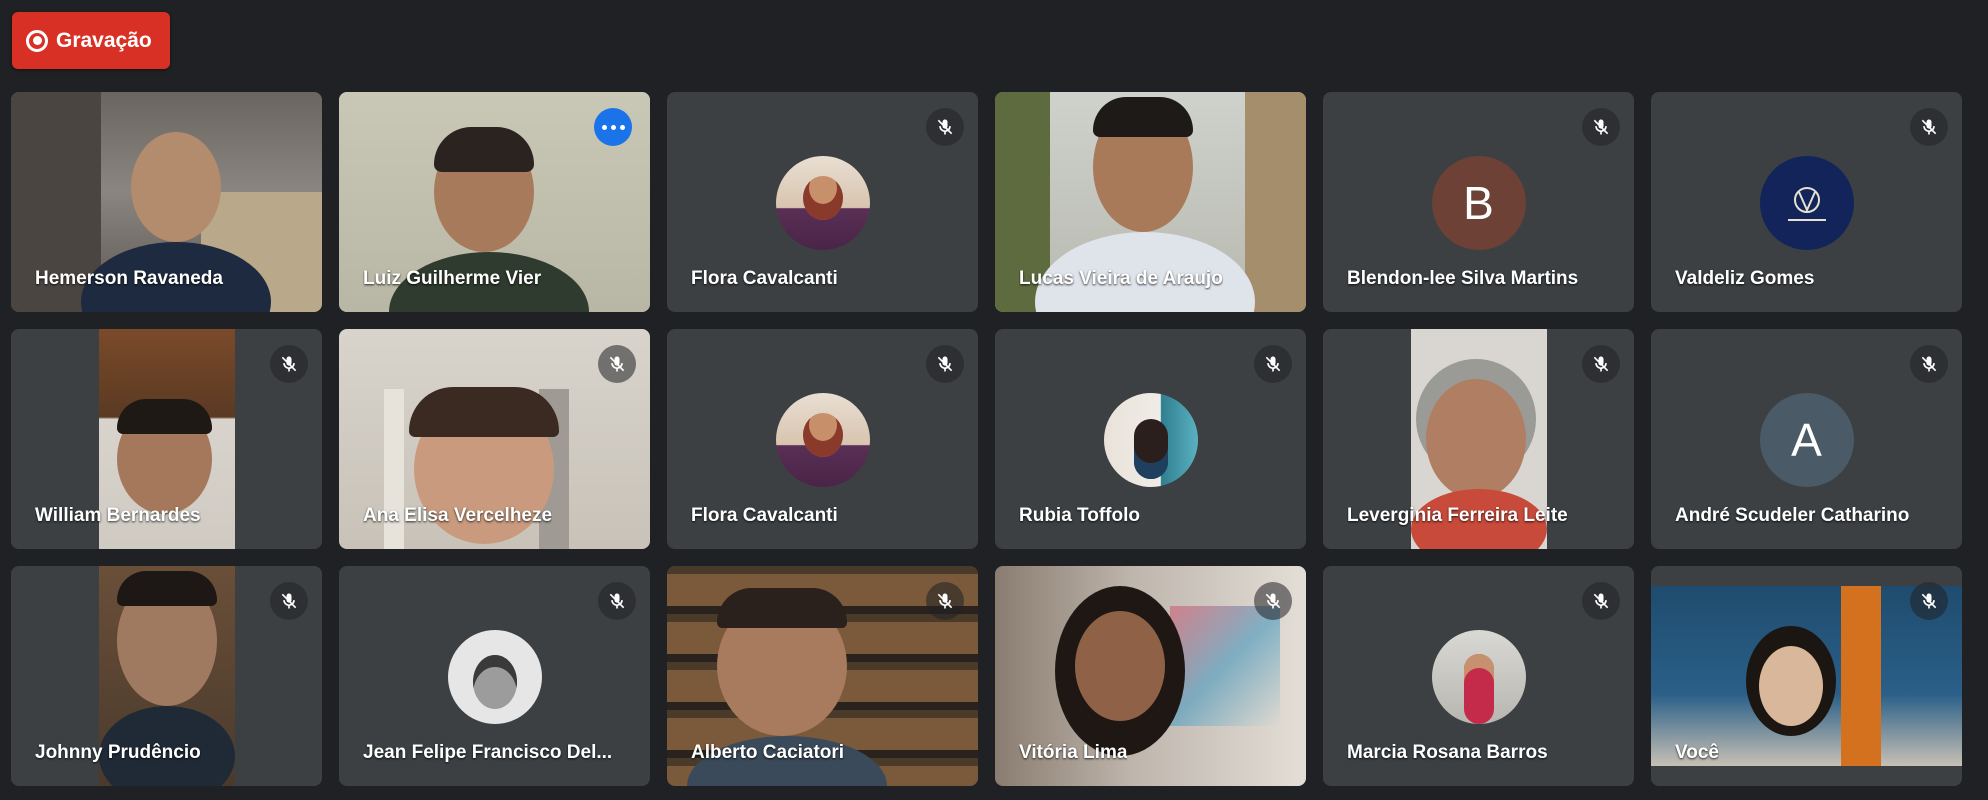  Describe the element at coordinates (1745, 278) in the screenshot. I see `participant-name: Valdeliz Gomes` at that location.